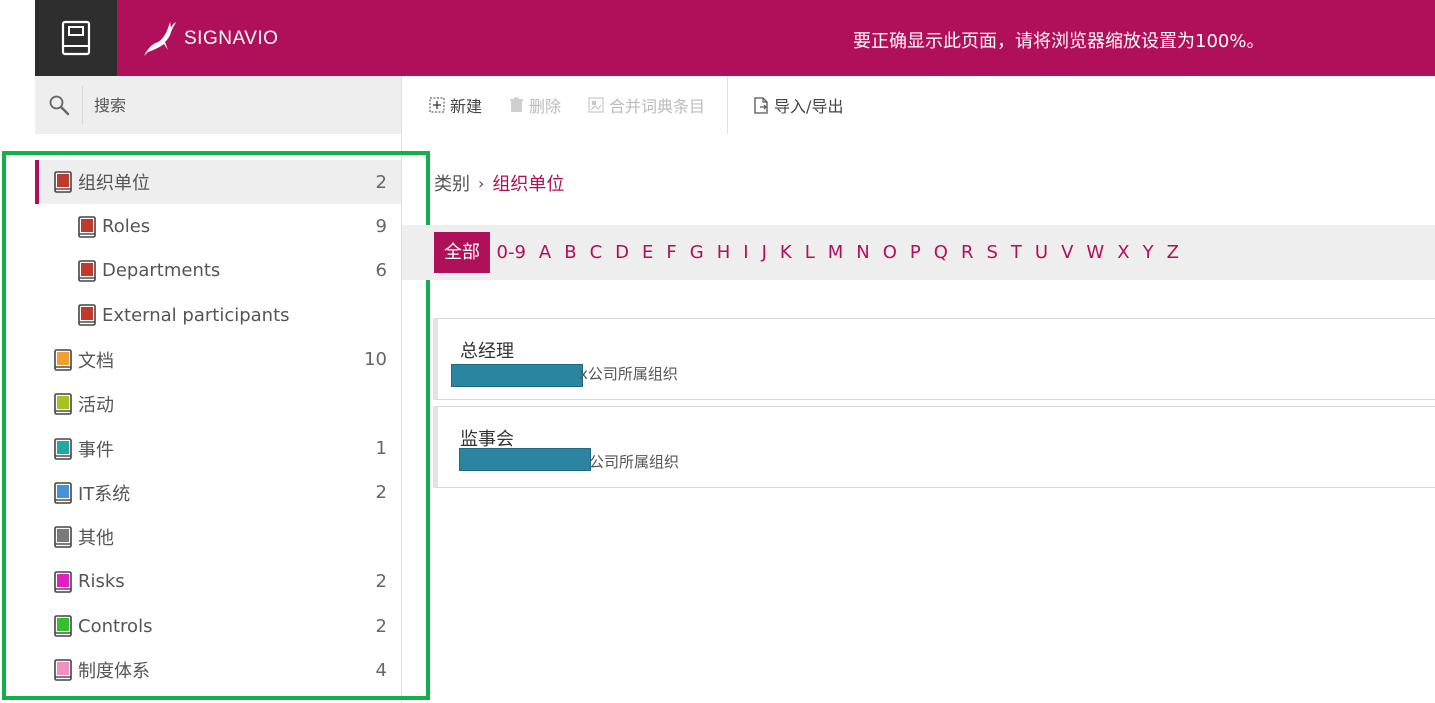 Image resolution: width=1435 pixels, height=703 pixels. What do you see at coordinates (59, 105) in the screenshot?
I see `search-icon` at bounding box center [59, 105].